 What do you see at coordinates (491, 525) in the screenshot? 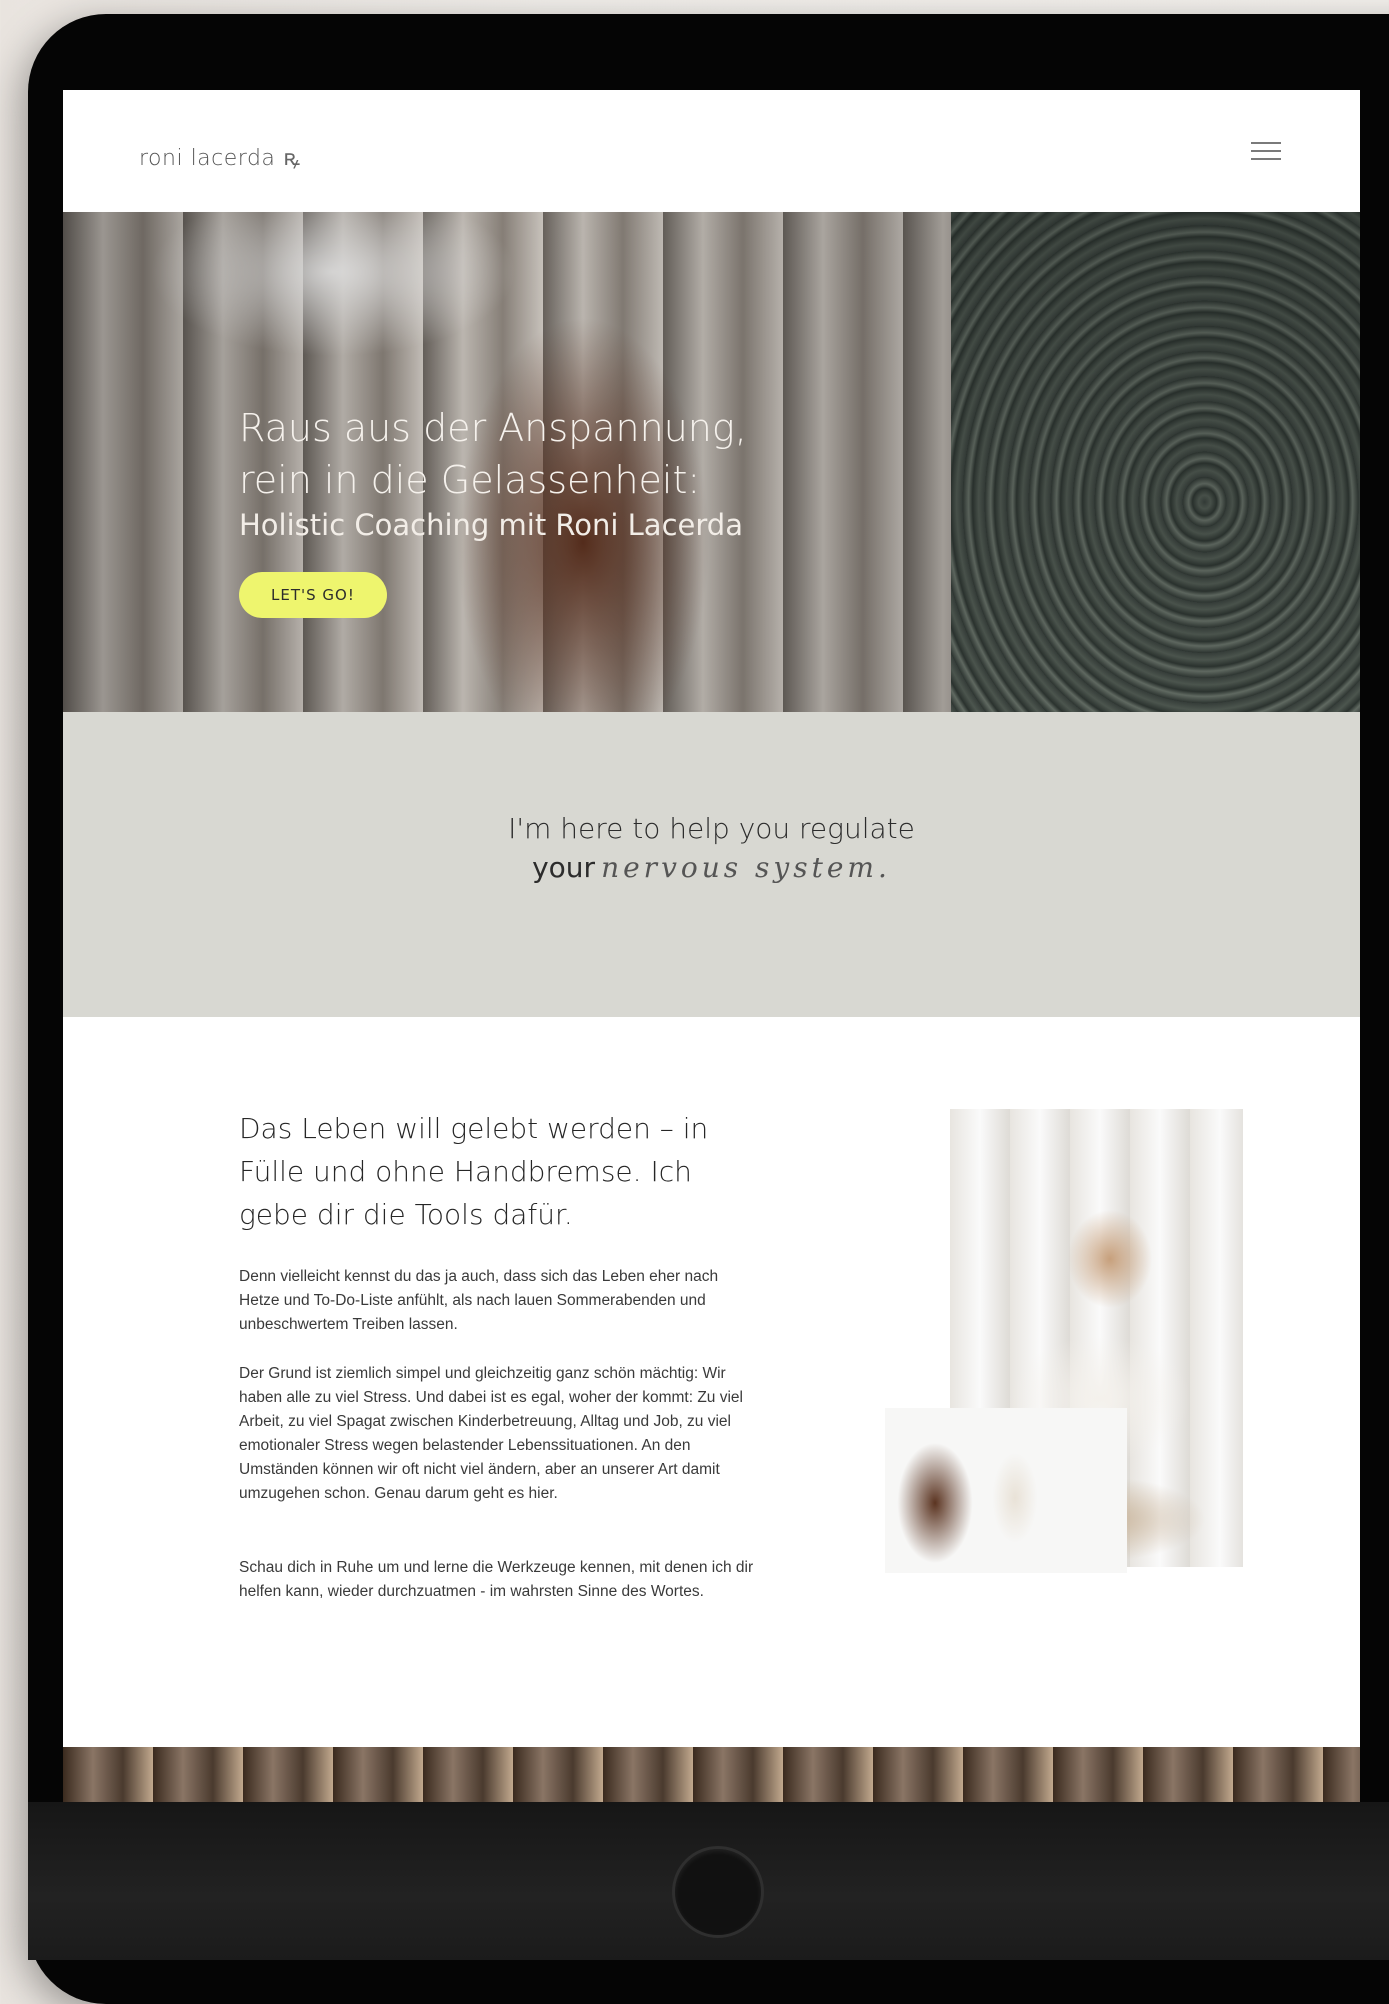
I see `hero-subtitle: Holistic Coaching mit Roni Lacerda` at bounding box center [491, 525].